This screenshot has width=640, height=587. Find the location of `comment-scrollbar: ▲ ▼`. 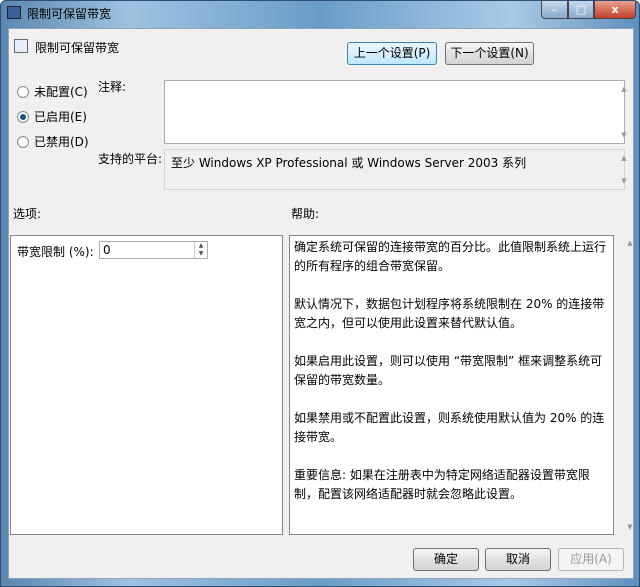

comment-scrollbar: ▲ ▼ is located at coordinates (617, 112).